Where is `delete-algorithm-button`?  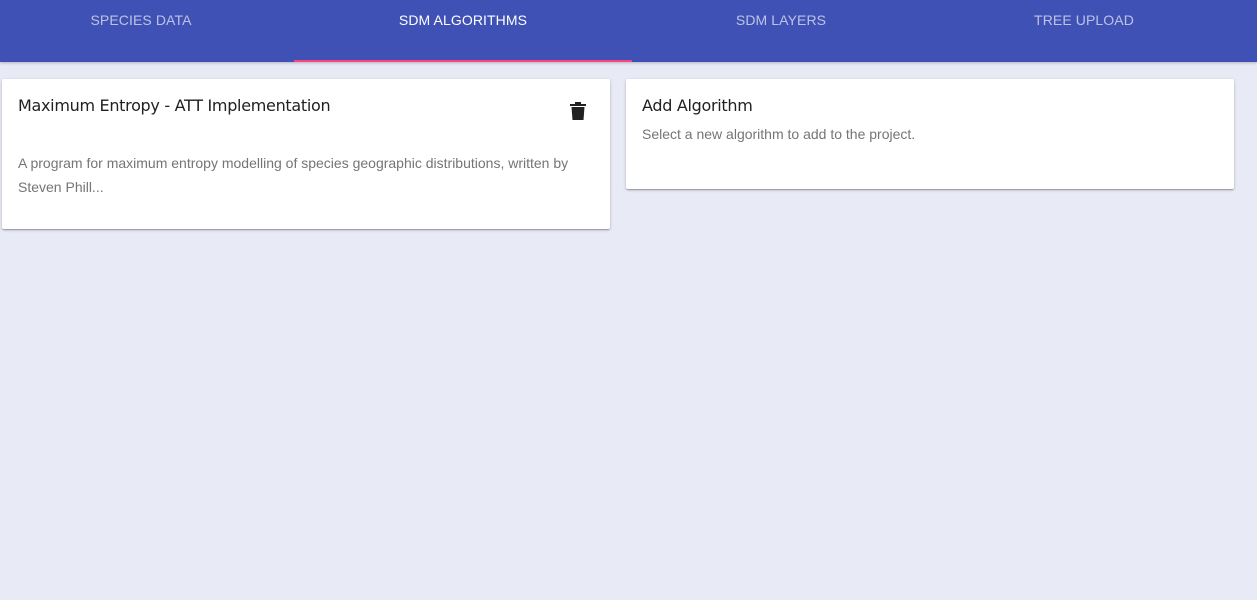 delete-algorithm-button is located at coordinates (578, 111).